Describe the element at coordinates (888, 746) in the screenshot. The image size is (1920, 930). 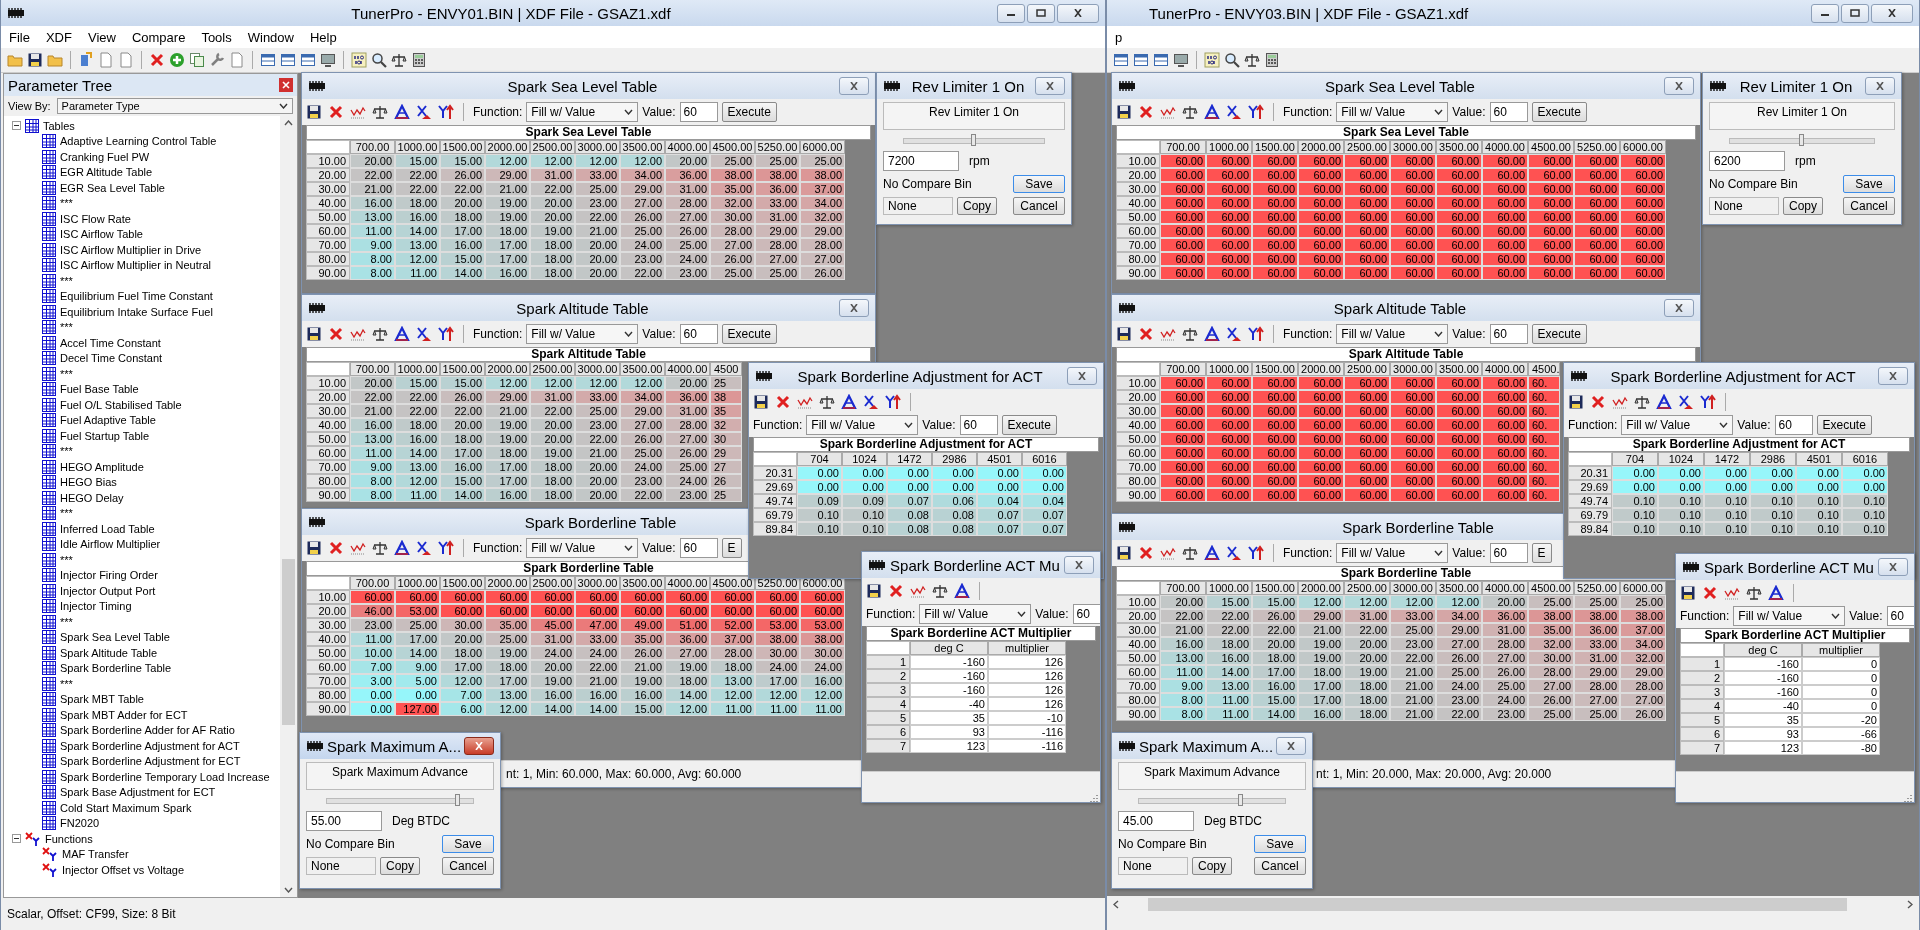
I see `row-header: 7` at that location.